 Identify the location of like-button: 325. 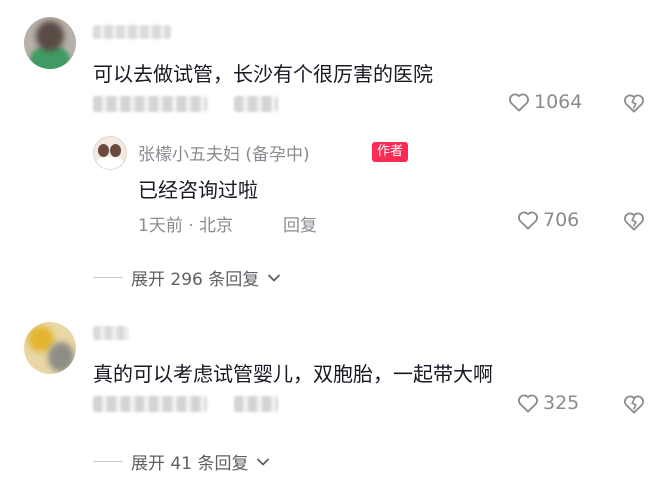
(548, 403).